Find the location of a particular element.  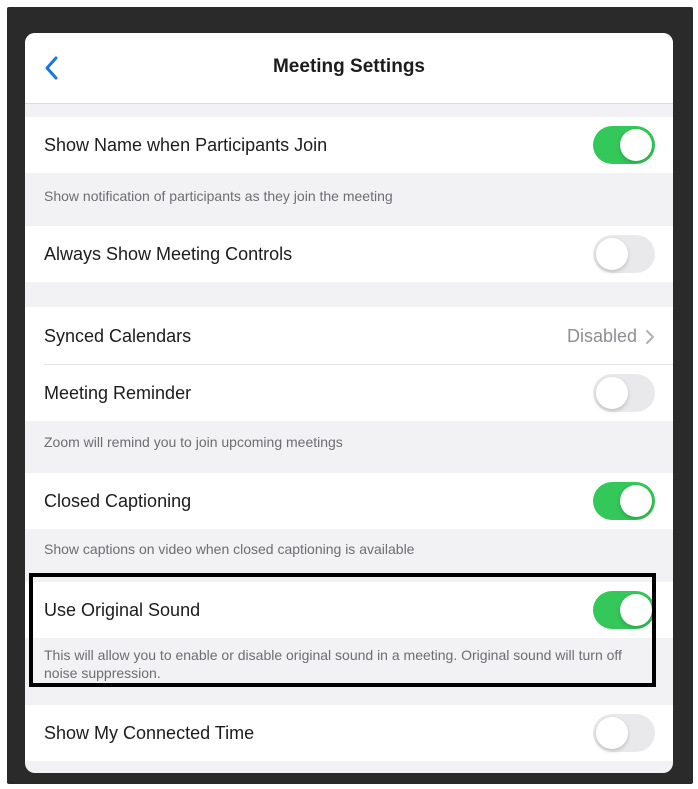

setting-row-closed-captioning: Closed Captioning is located at coordinates (349, 501).